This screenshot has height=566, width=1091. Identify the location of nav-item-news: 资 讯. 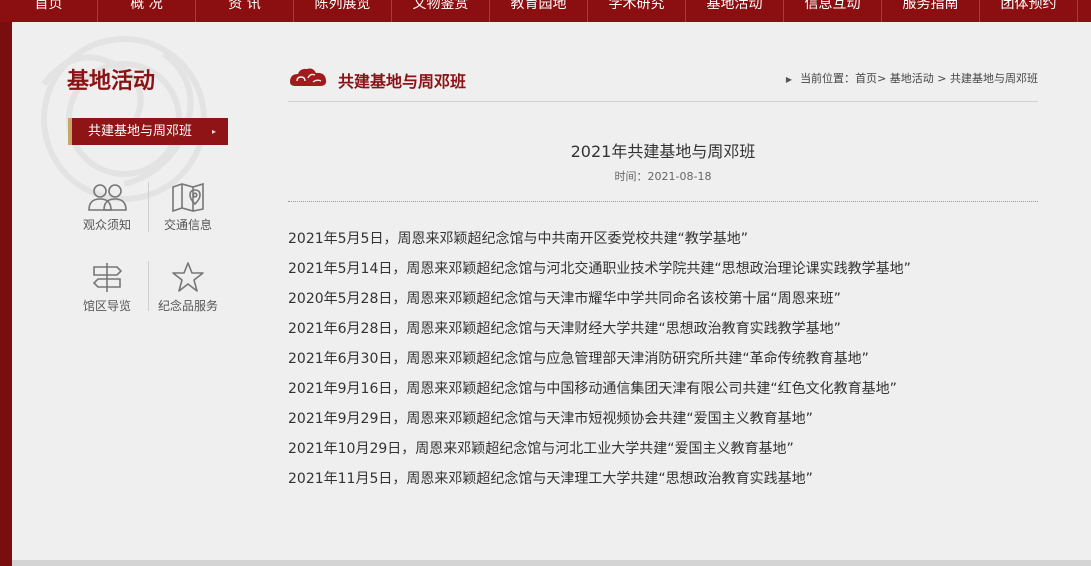
(245, 11).